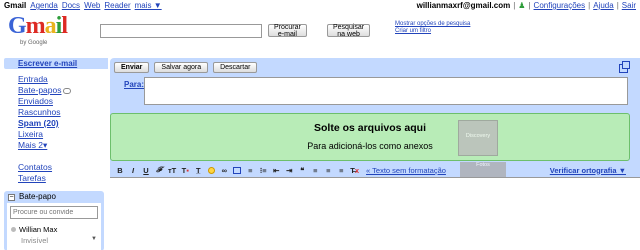  Describe the element at coordinates (44, 5) in the screenshot. I see `top-nav-agenda: Agenda` at that location.